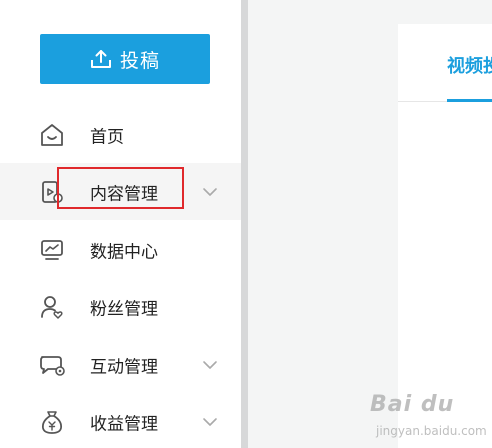 The image size is (492, 448). Describe the element at coordinates (52, 135) in the screenshot. I see `home-icon` at that location.